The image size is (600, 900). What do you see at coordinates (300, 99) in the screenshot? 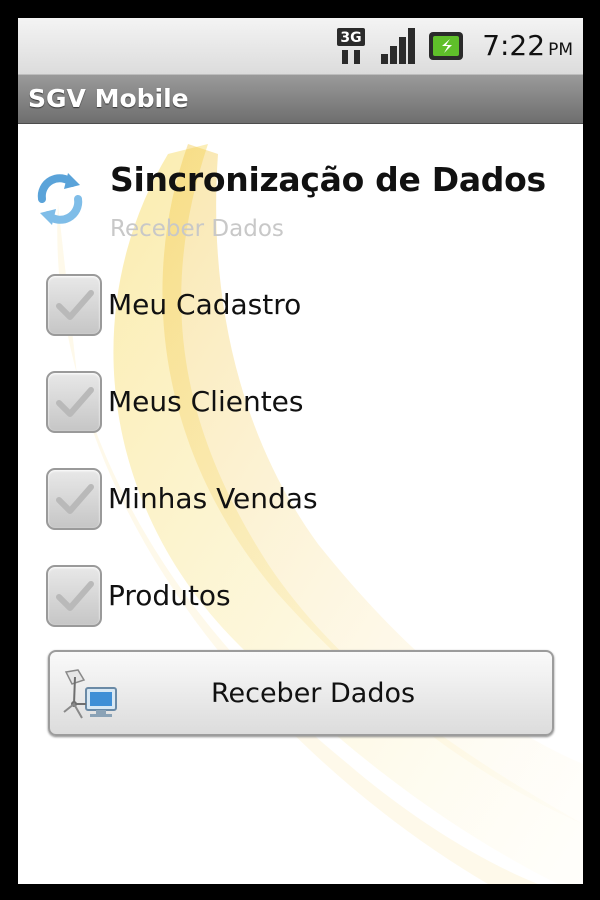
I see `app-title-bar: SGV Mobile` at bounding box center [300, 99].